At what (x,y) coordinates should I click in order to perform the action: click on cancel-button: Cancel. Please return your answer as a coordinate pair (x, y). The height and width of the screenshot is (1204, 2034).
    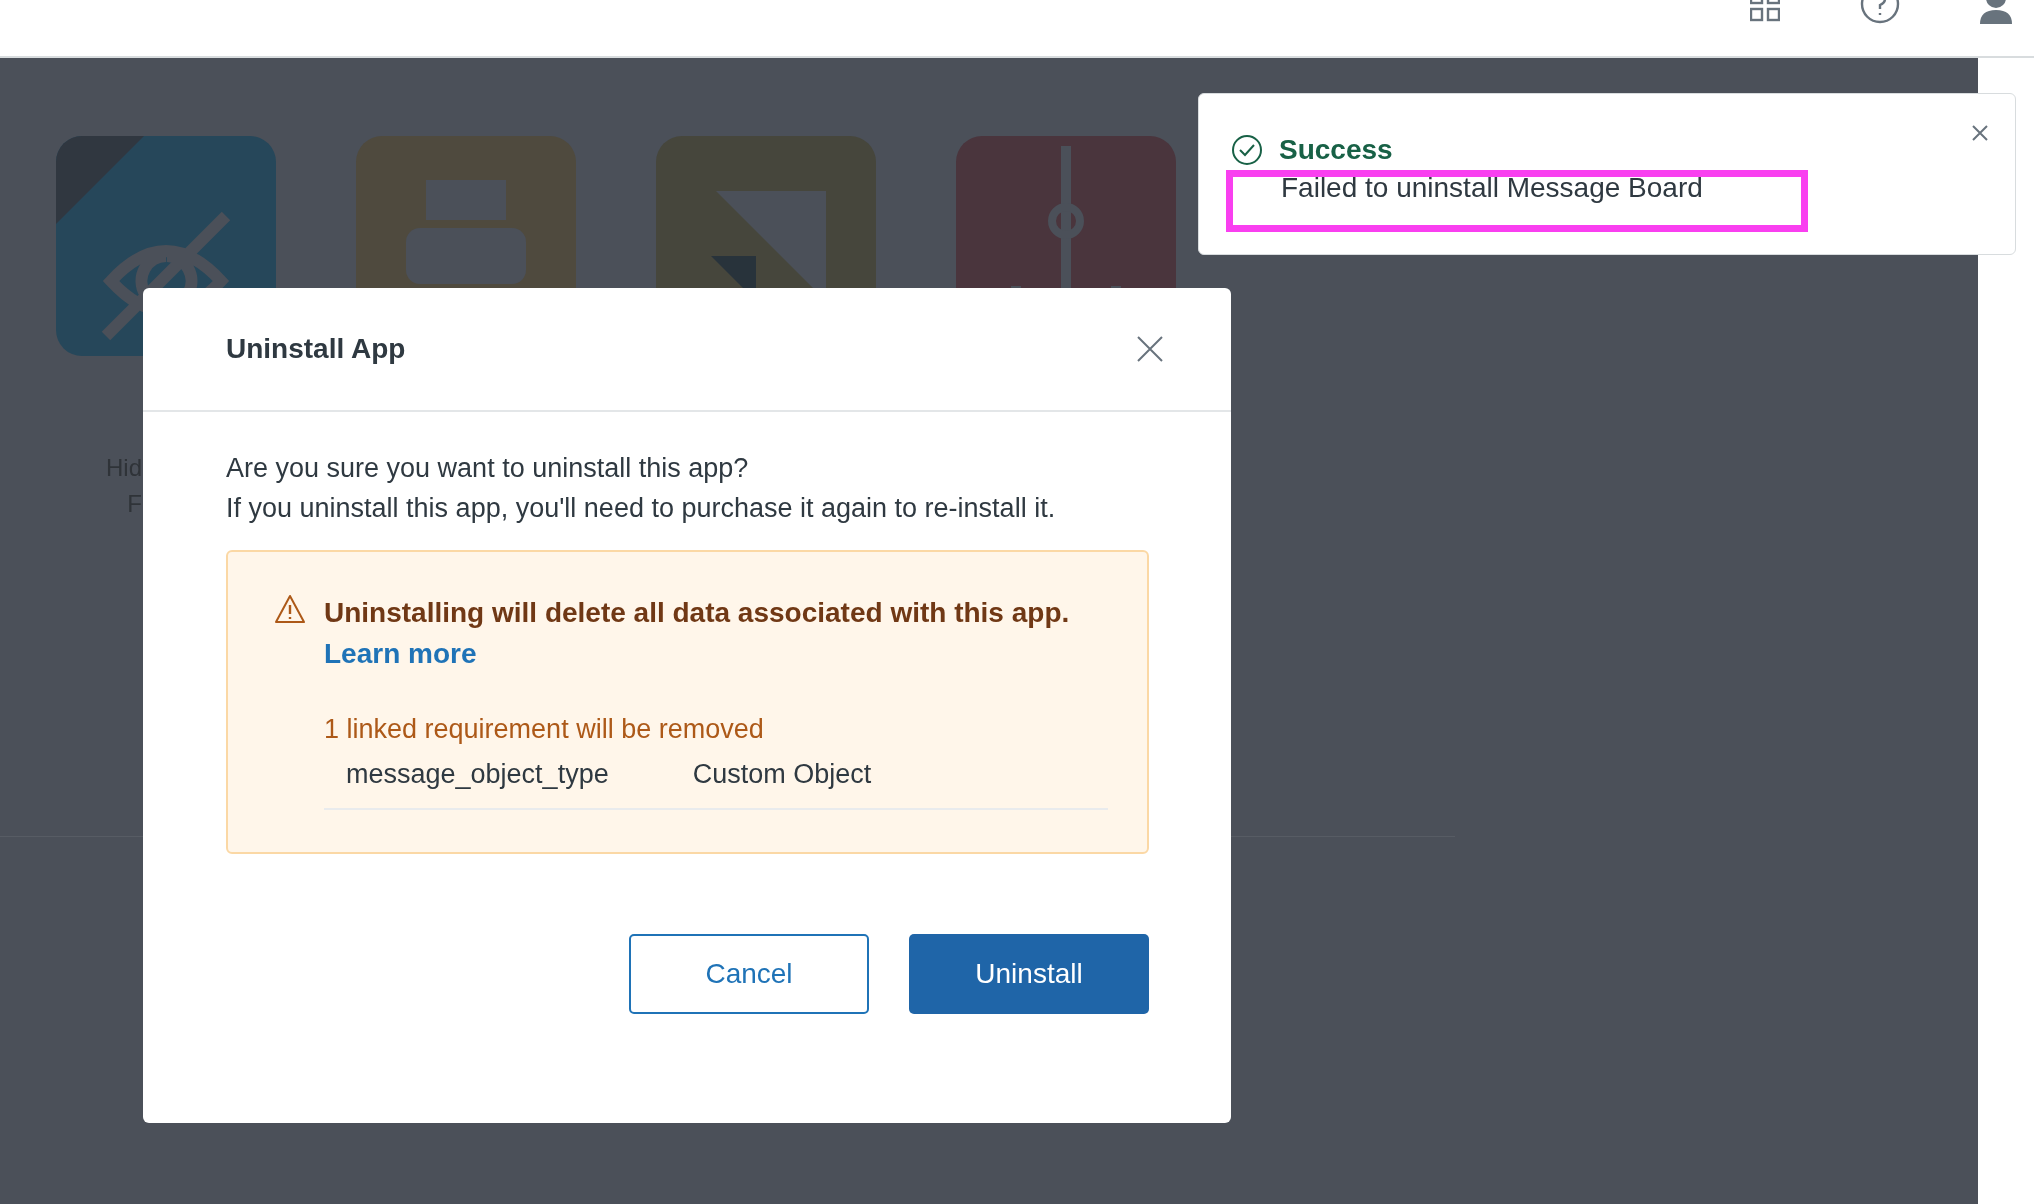
    Looking at the image, I should click on (749, 974).